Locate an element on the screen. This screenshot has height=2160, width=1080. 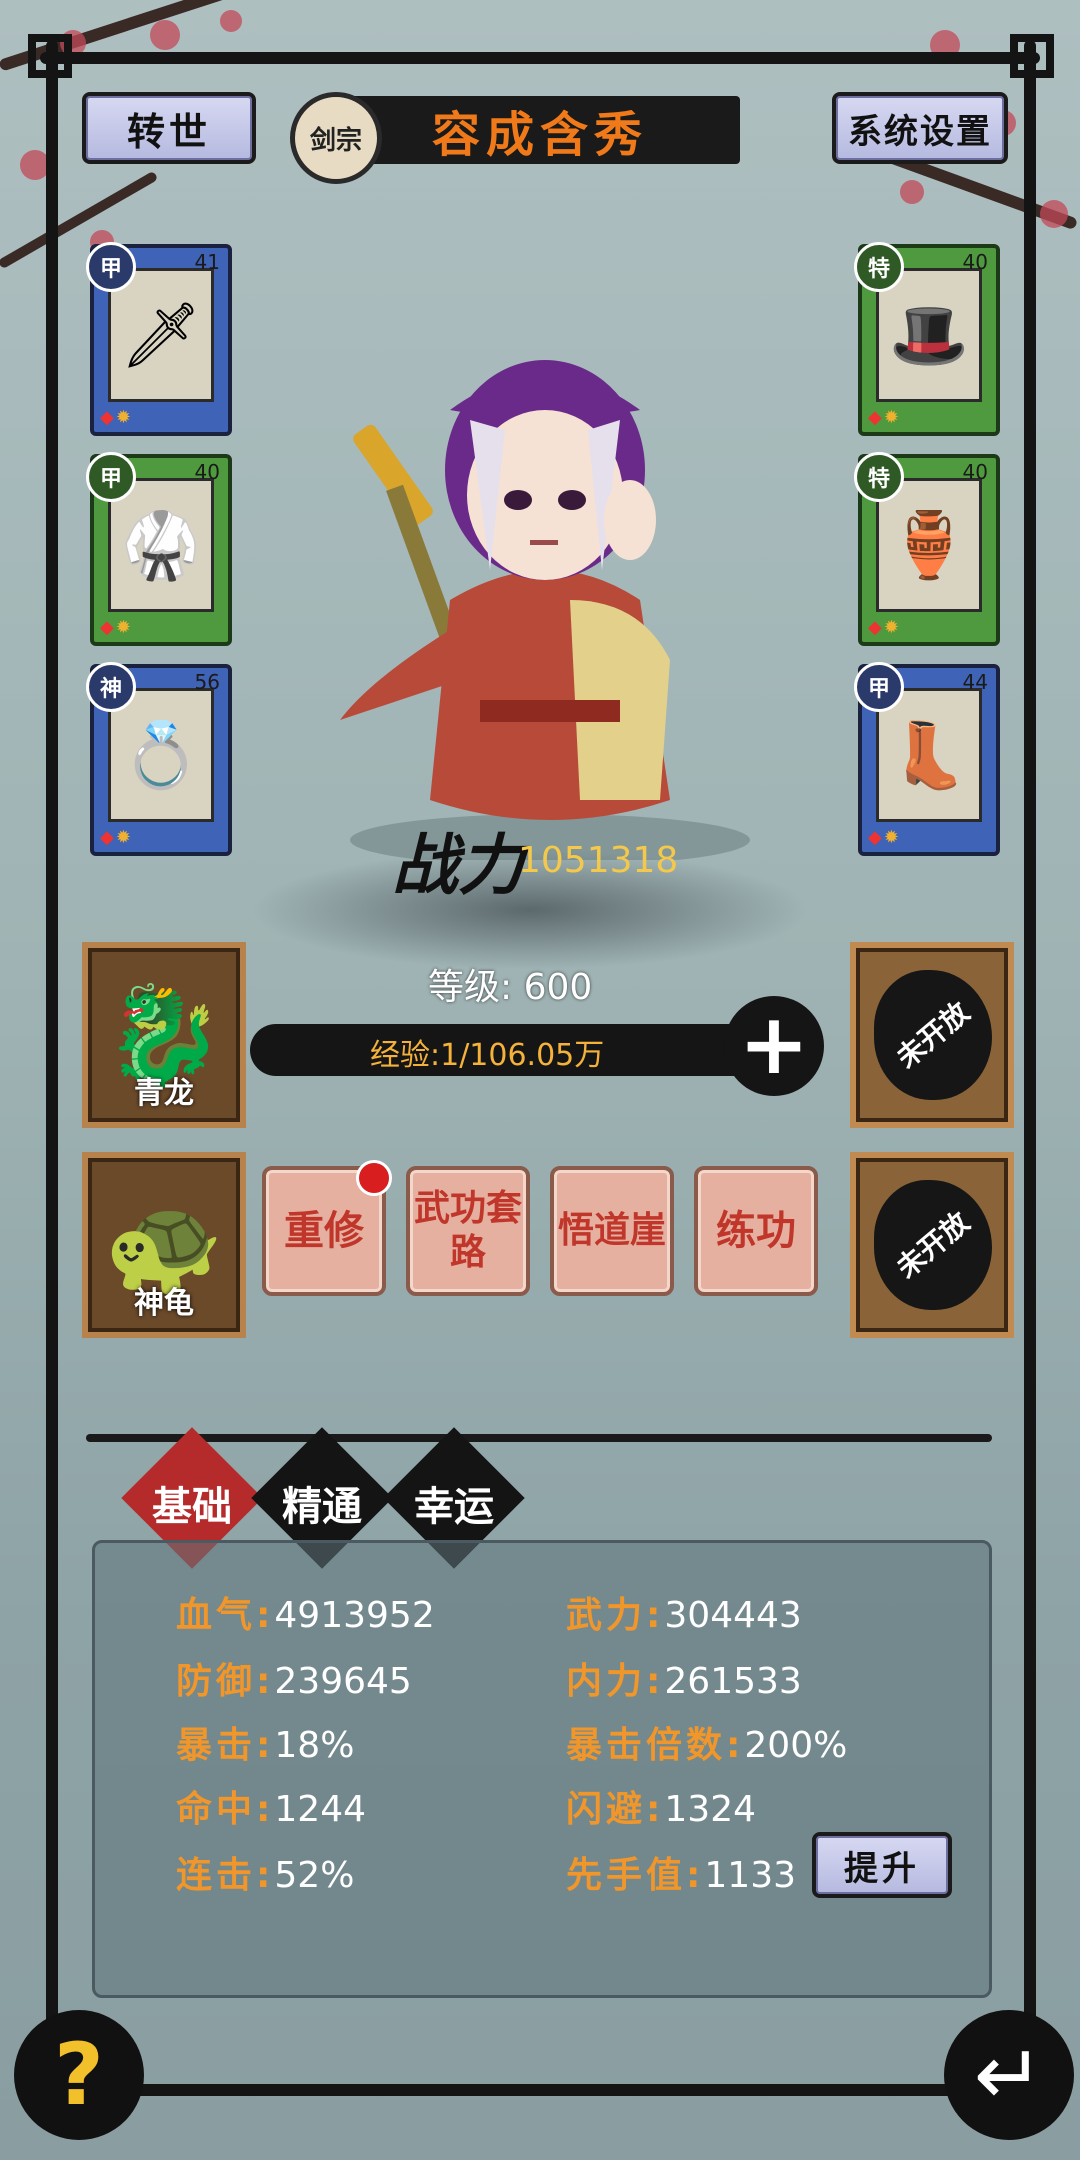
stat-row: 血气:4913952 is located at coordinates (305, 1615).